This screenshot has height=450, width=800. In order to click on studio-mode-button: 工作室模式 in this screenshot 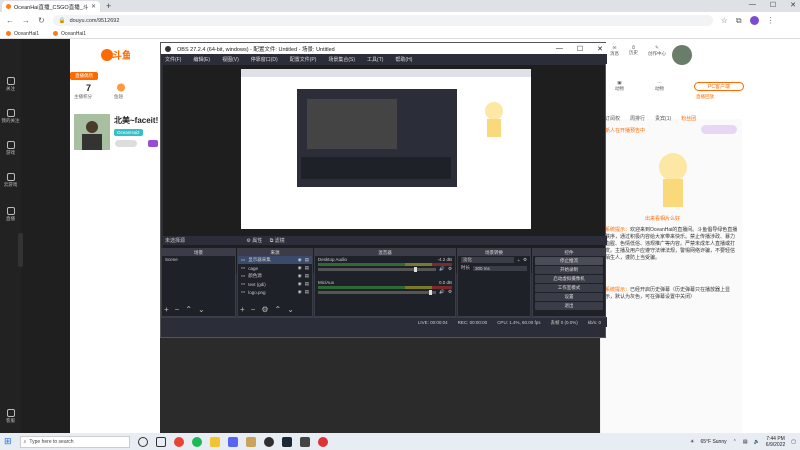, I will do `click(569, 288)`.